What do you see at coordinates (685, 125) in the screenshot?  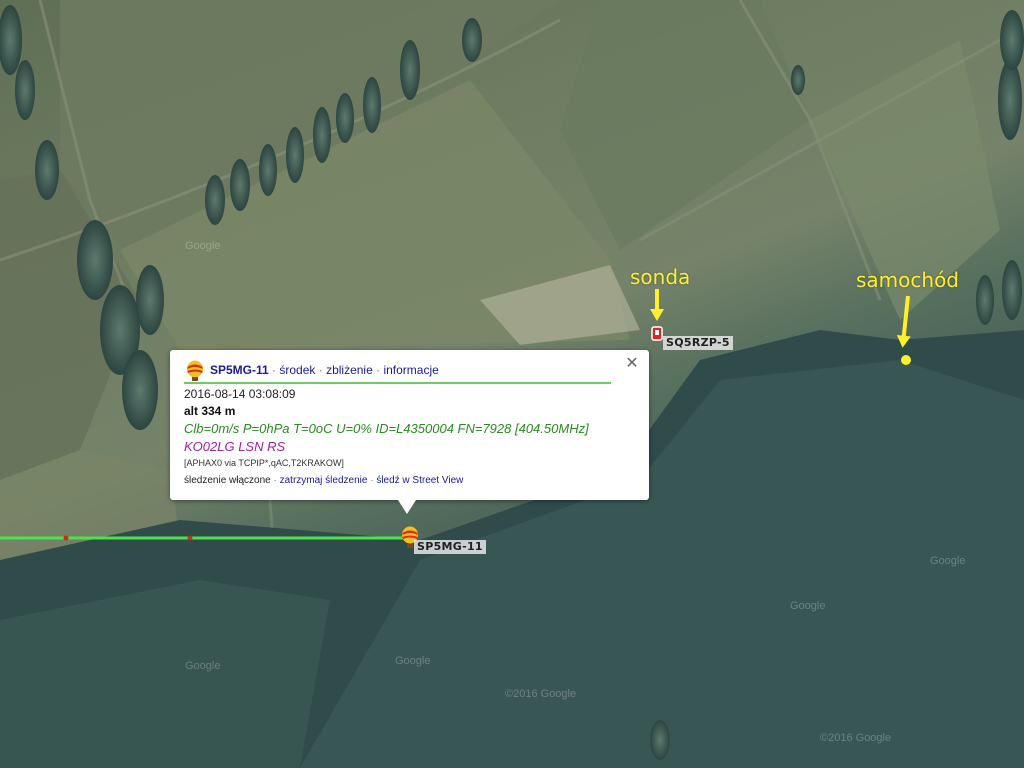 I see `field-parcel` at bounding box center [685, 125].